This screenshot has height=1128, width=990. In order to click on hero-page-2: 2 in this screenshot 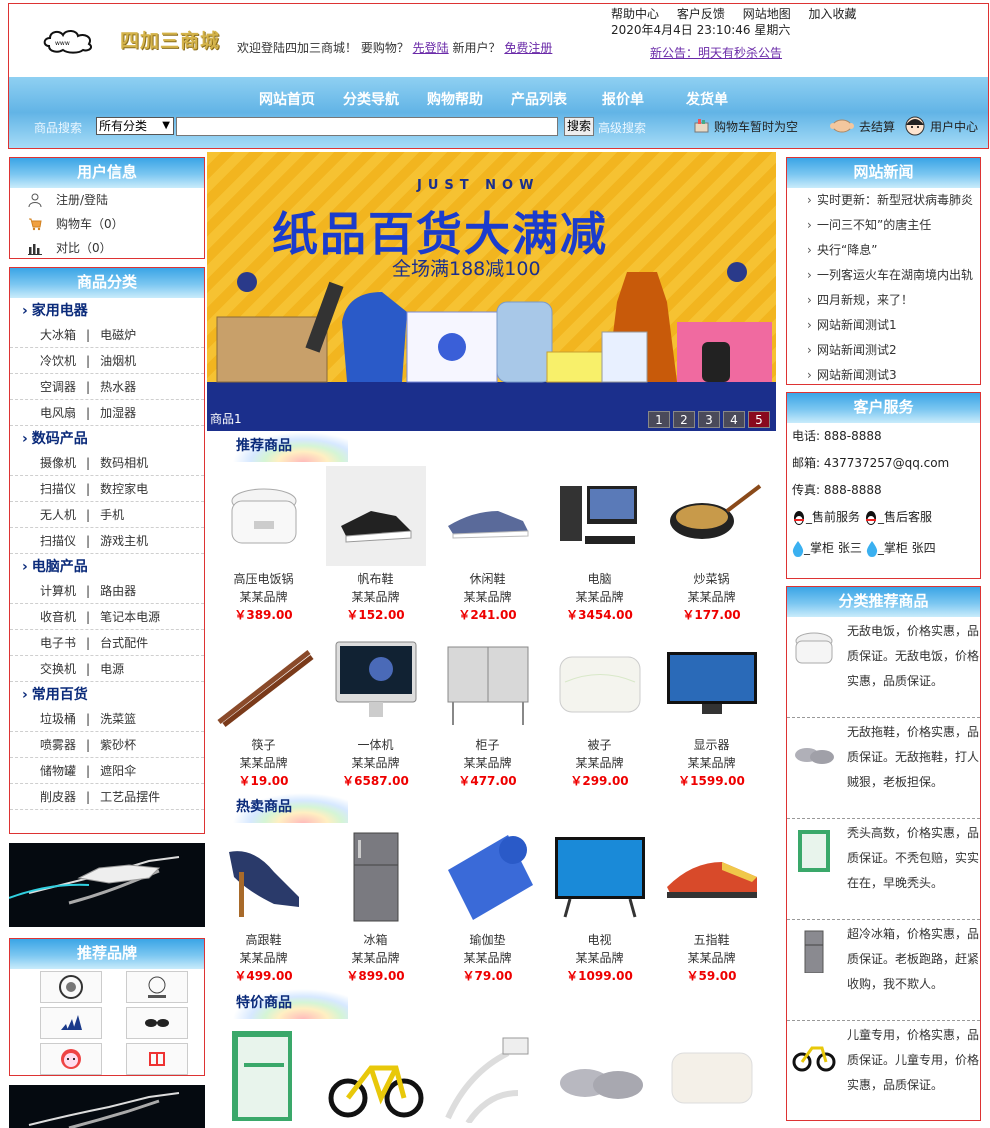, I will do `click(684, 419)`.